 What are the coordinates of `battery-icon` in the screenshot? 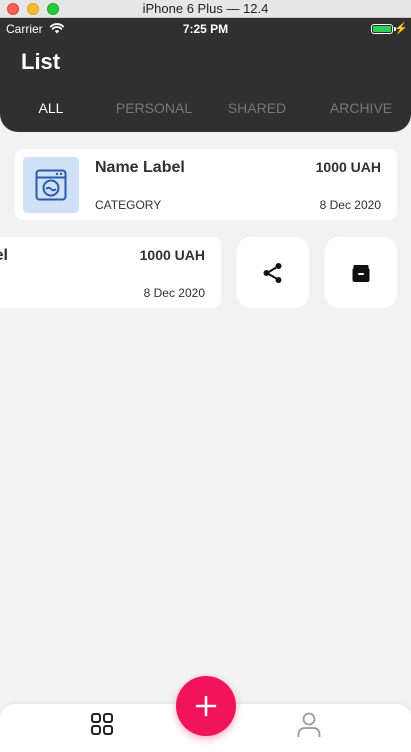 It's located at (382, 29).